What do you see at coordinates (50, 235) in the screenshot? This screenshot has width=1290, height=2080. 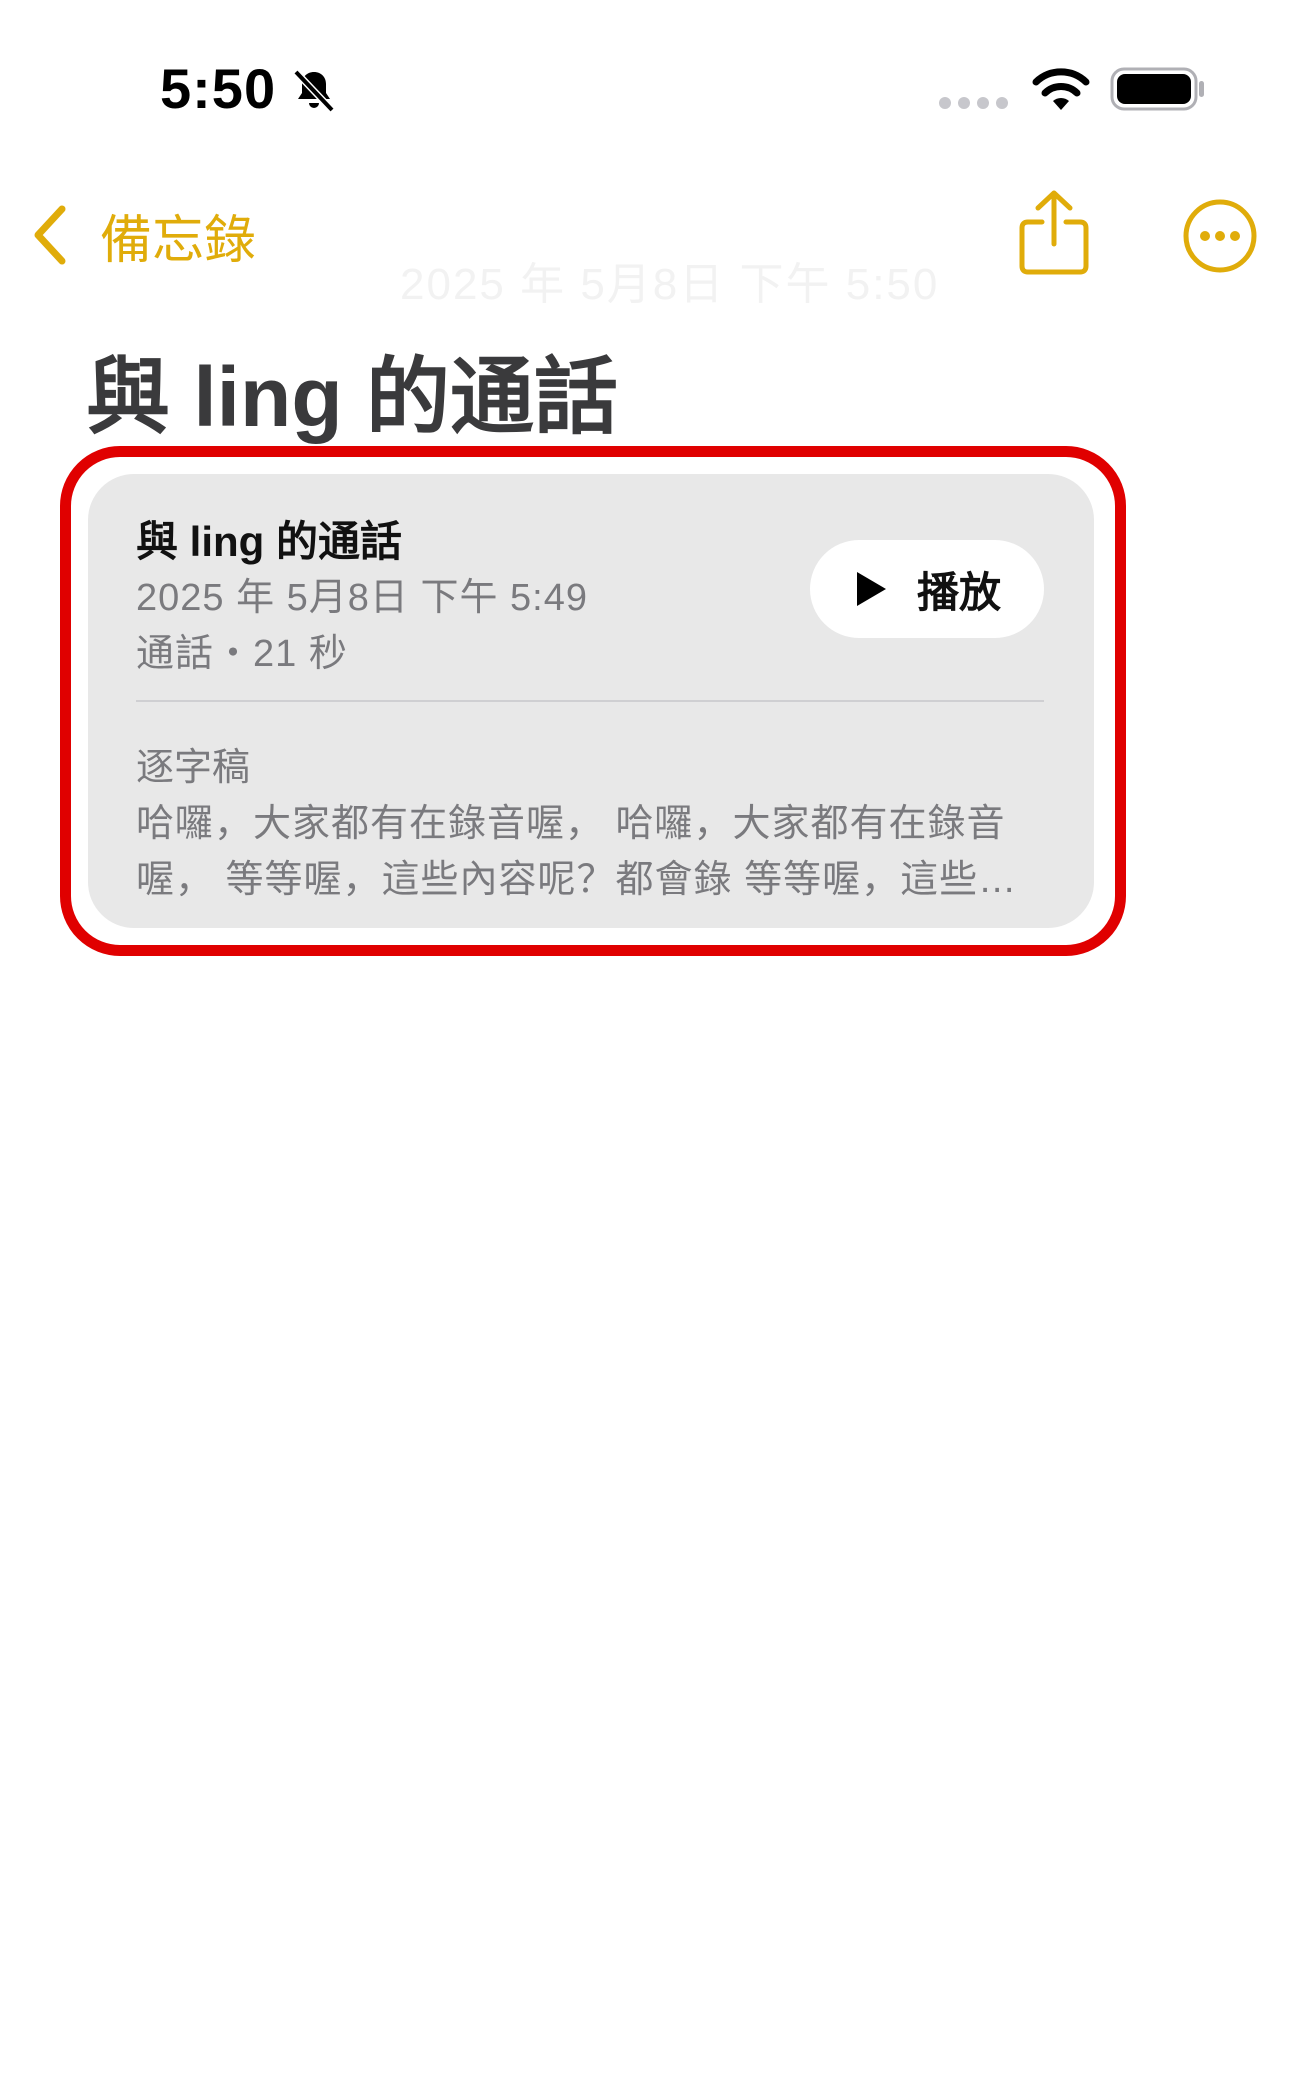 I see `chevron-left-icon` at bounding box center [50, 235].